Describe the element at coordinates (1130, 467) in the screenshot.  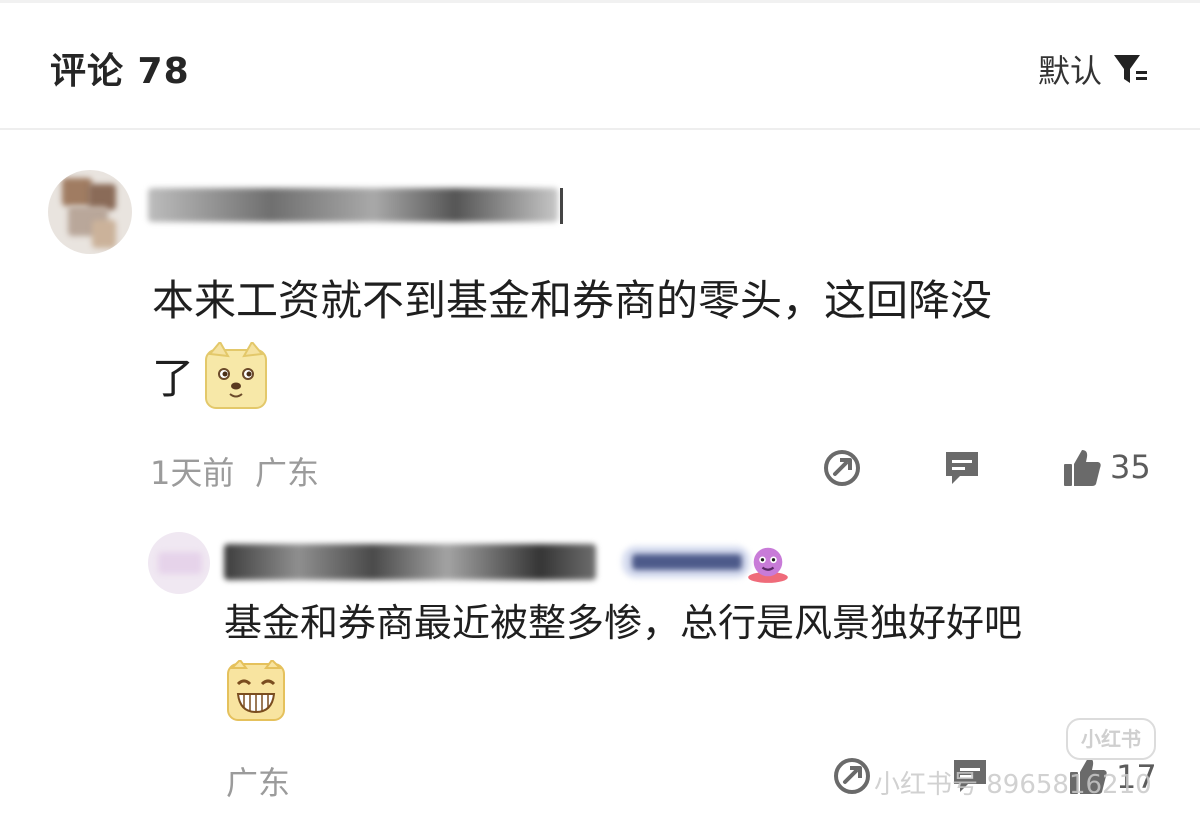
I see `like-count: 35` at that location.